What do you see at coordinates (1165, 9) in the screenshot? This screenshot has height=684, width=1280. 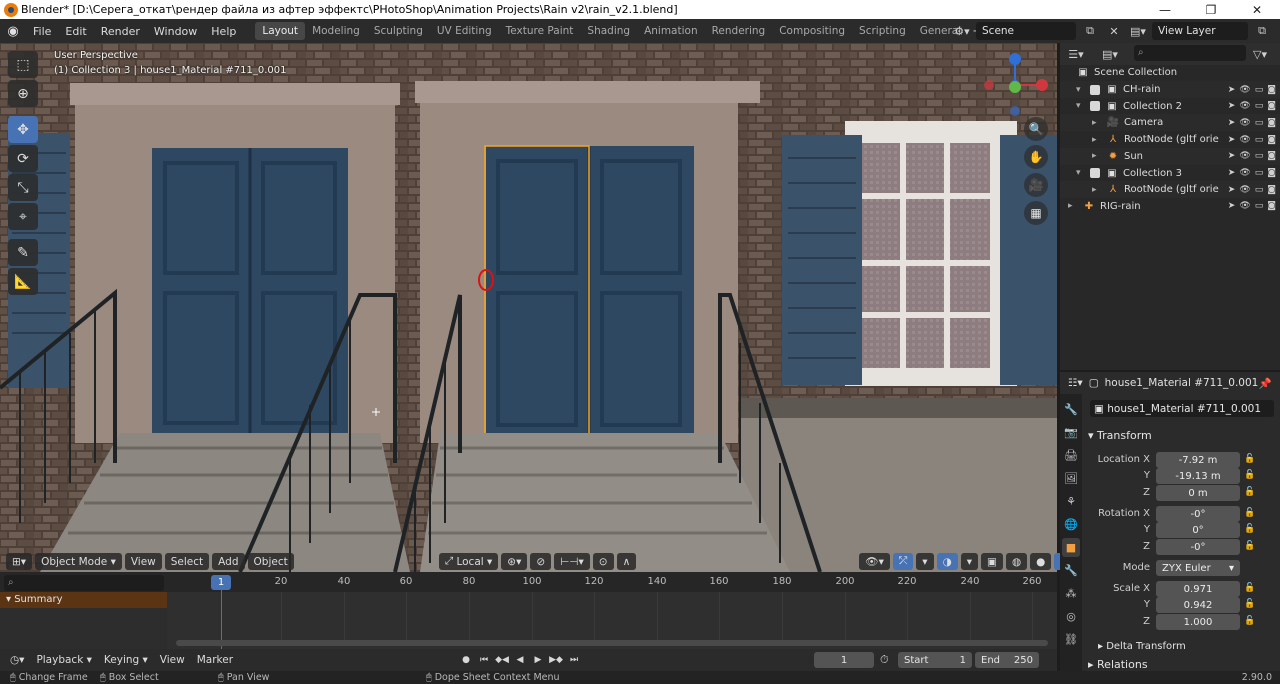 I see `minimize-button: —` at bounding box center [1165, 9].